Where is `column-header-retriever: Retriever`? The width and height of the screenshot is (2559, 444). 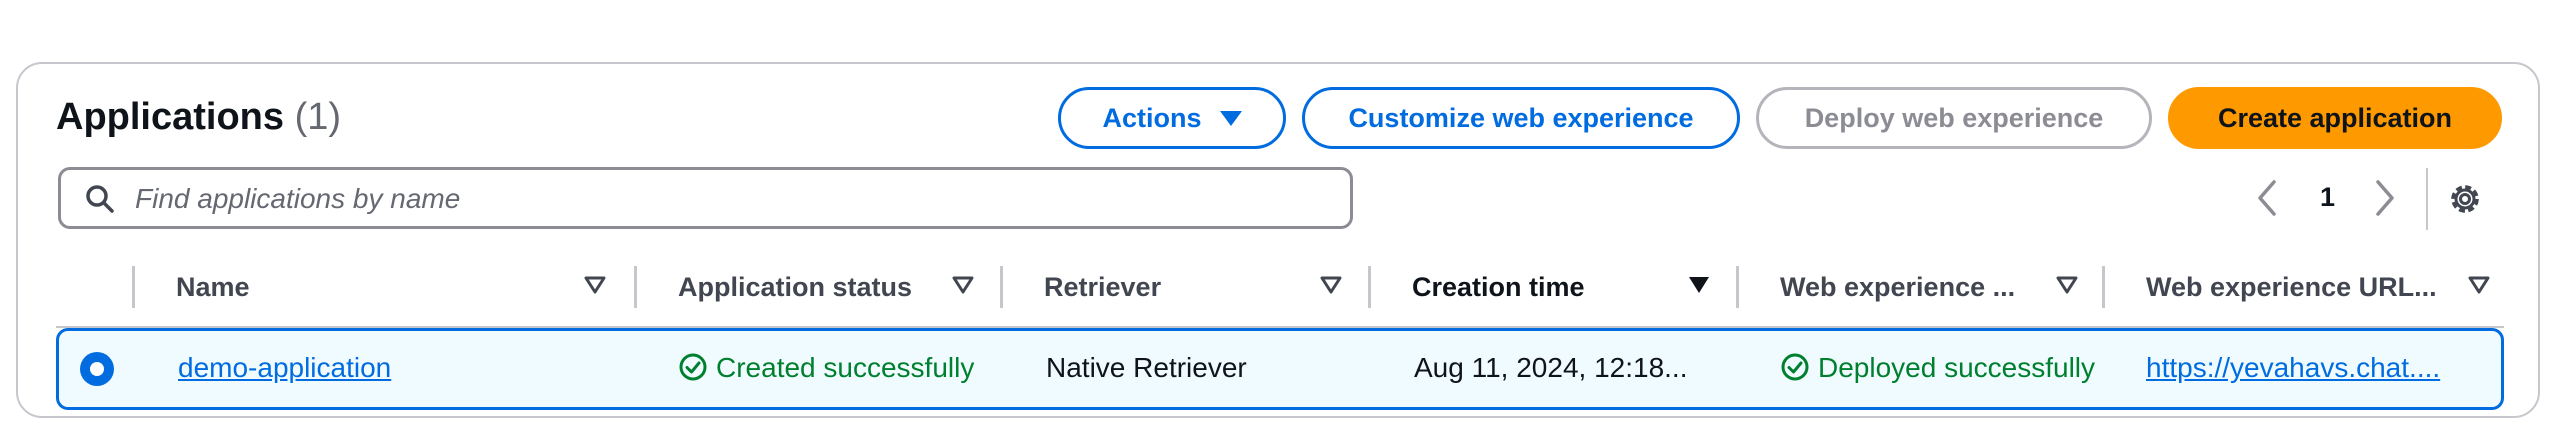 column-header-retriever: Retriever is located at coordinates (1102, 287).